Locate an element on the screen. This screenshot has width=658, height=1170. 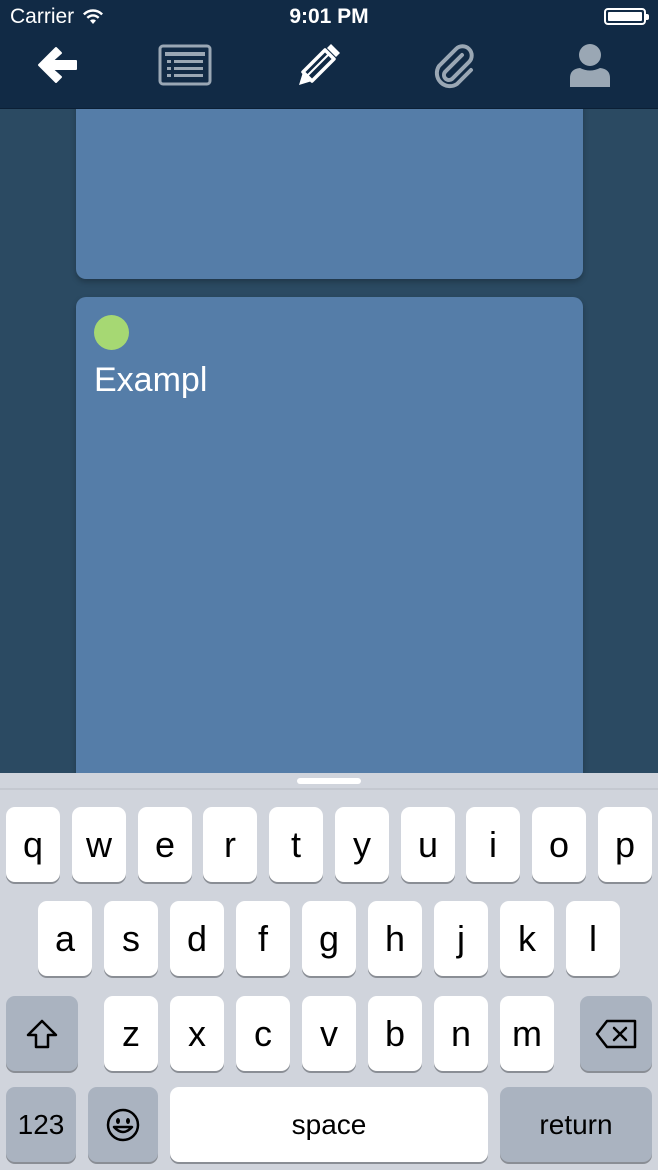
emoji-icon is located at coordinates (123, 1124).